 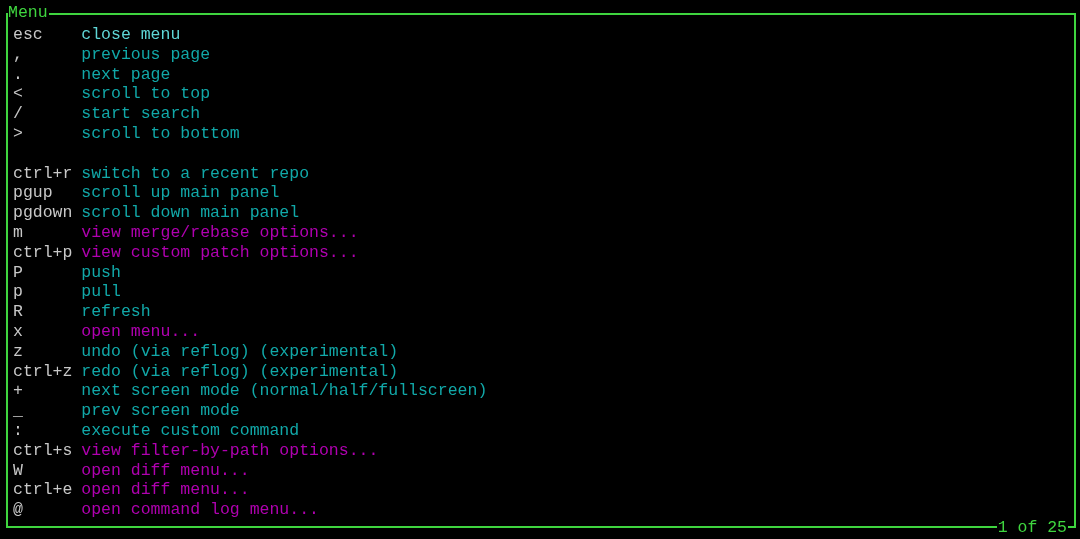 What do you see at coordinates (43, 173) in the screenshot?
I see `key-binding: ctrl+r` at bounding box center [43, 173].